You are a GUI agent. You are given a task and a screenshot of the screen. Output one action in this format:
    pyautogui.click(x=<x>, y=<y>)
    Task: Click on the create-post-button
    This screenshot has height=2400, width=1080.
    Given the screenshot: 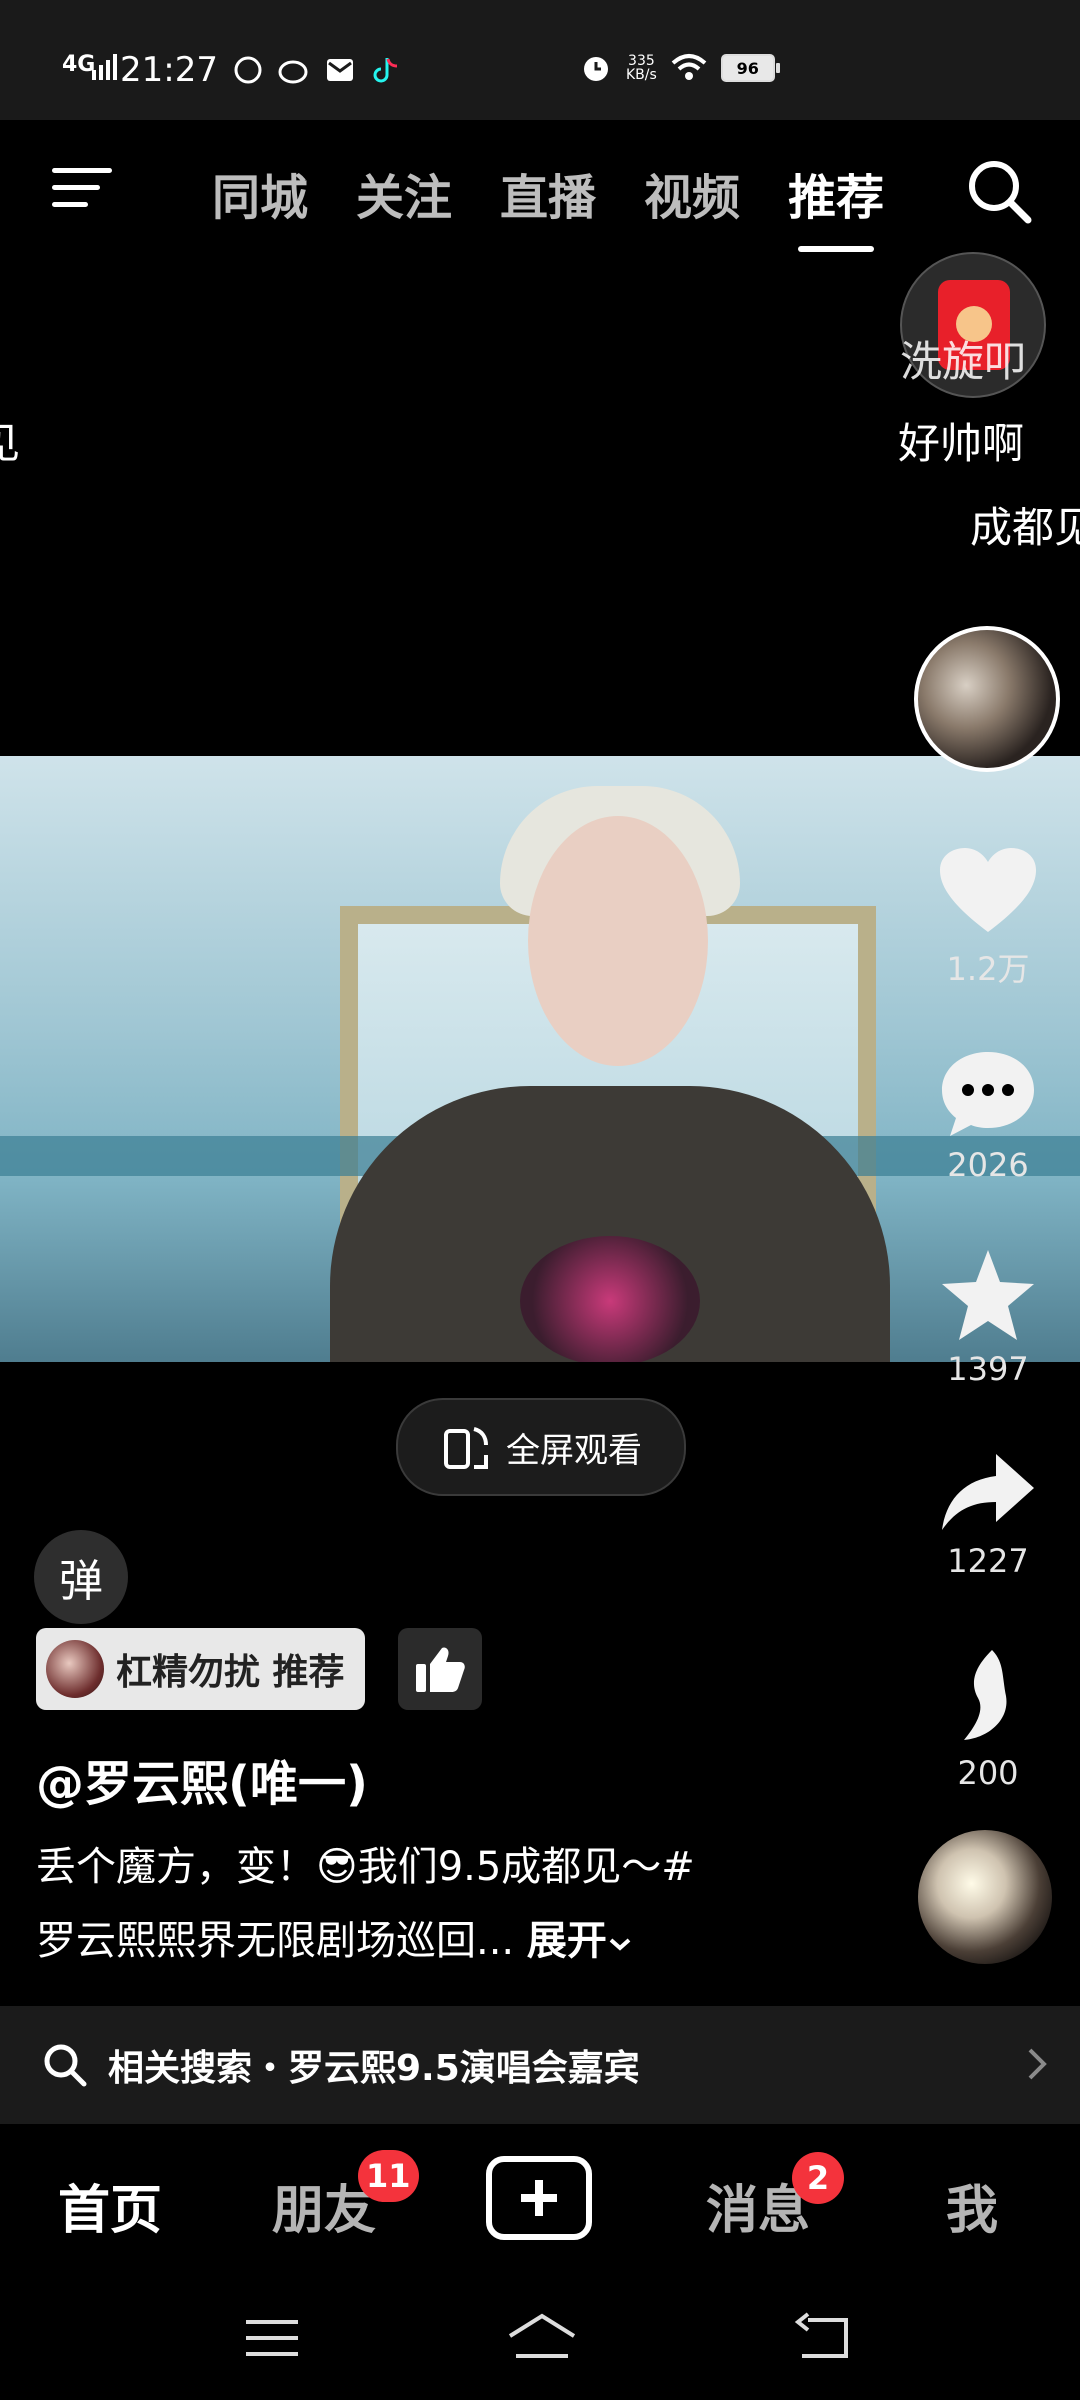 What is the action you would take?
    pyautogui.click(x=539, y=2198)
    